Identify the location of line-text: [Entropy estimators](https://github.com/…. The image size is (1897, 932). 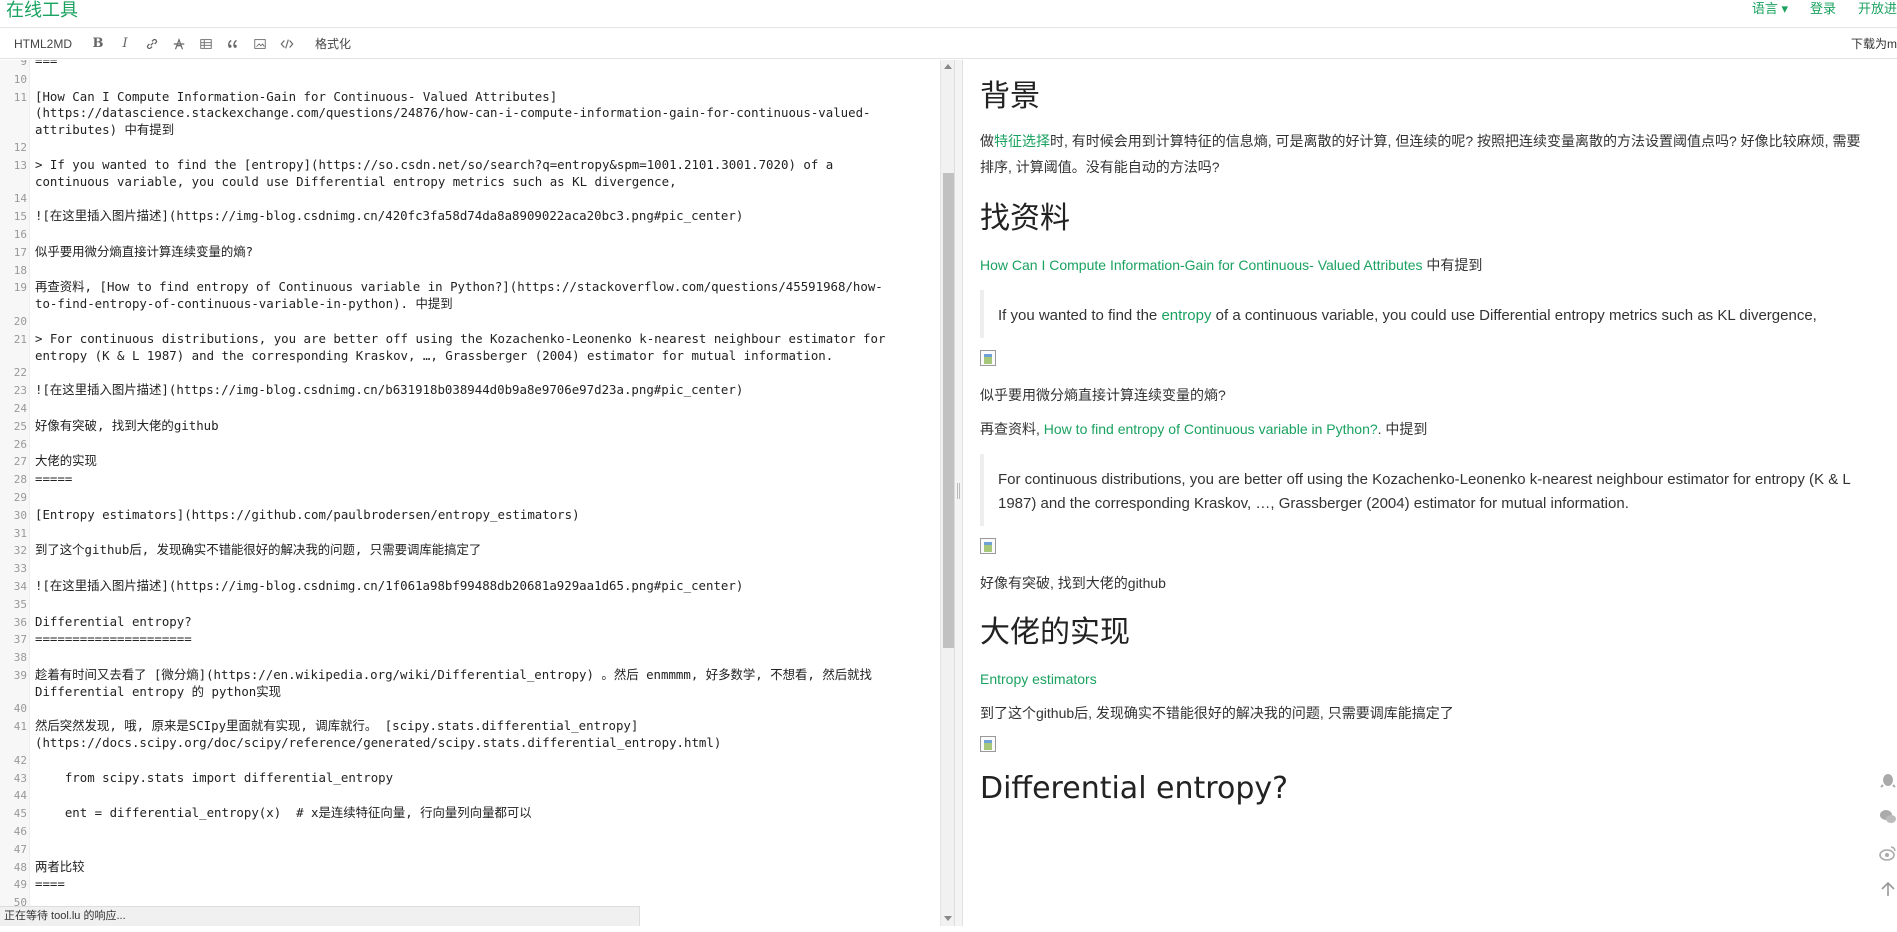
(477, 516).